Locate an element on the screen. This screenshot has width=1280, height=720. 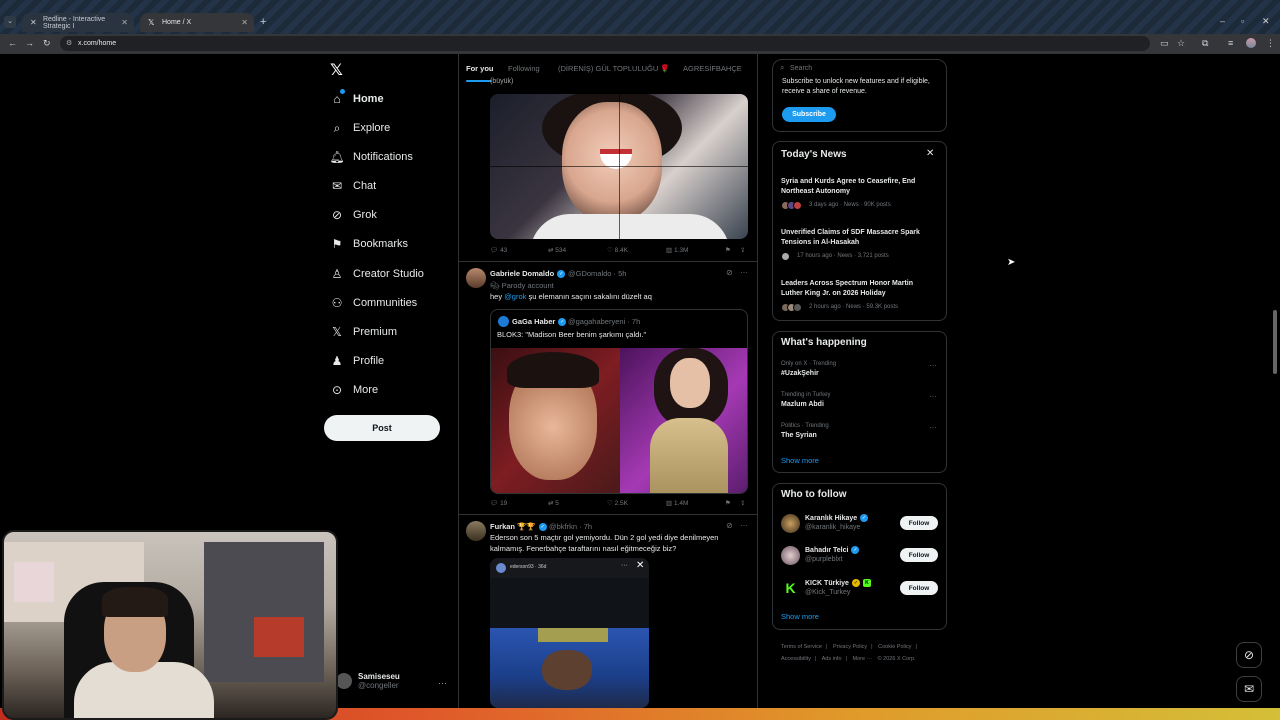
trends-show-more-link: Show more is located at coordinates (800, 460).